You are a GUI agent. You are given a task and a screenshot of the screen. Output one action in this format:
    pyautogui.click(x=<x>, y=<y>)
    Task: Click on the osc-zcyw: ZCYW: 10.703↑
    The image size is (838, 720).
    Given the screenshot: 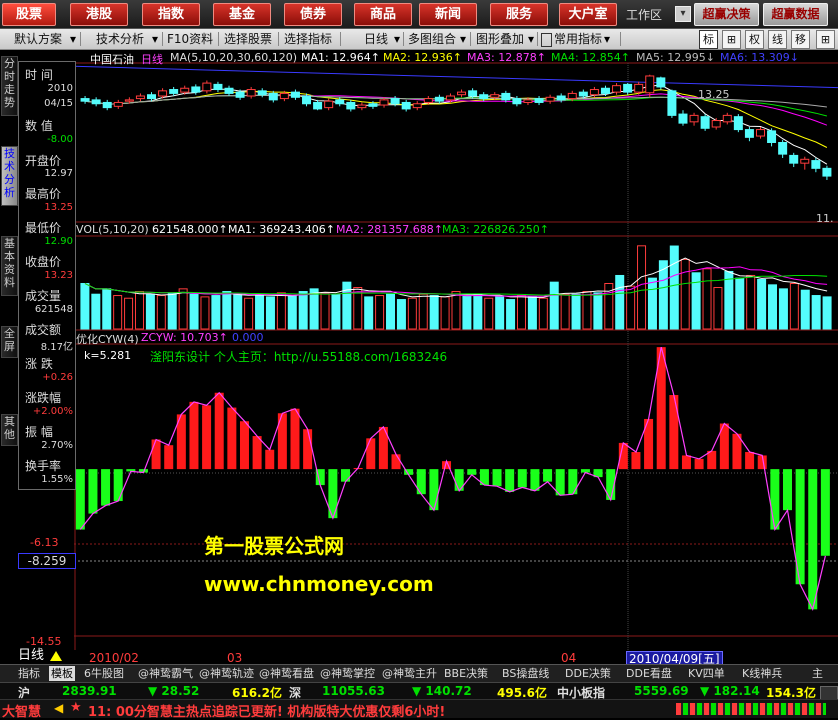 What is the action you would take?
    pyautogui.click(x=184, y=337)
    